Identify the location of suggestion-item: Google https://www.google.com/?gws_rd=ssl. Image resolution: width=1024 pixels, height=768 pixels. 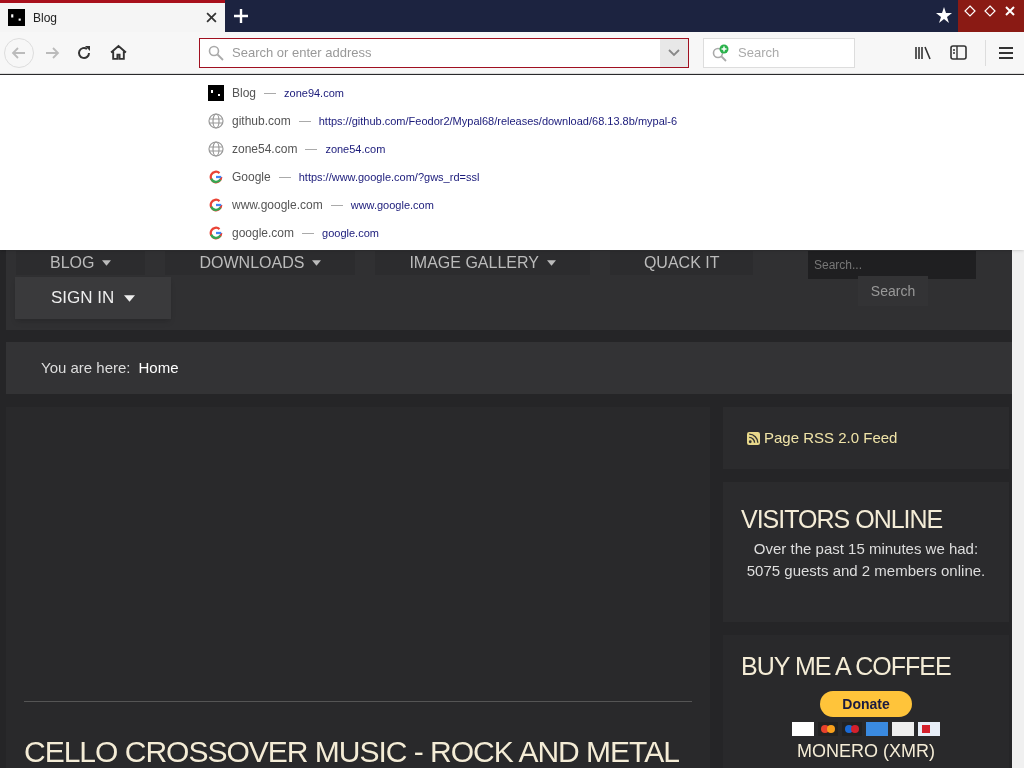
(616, 177).